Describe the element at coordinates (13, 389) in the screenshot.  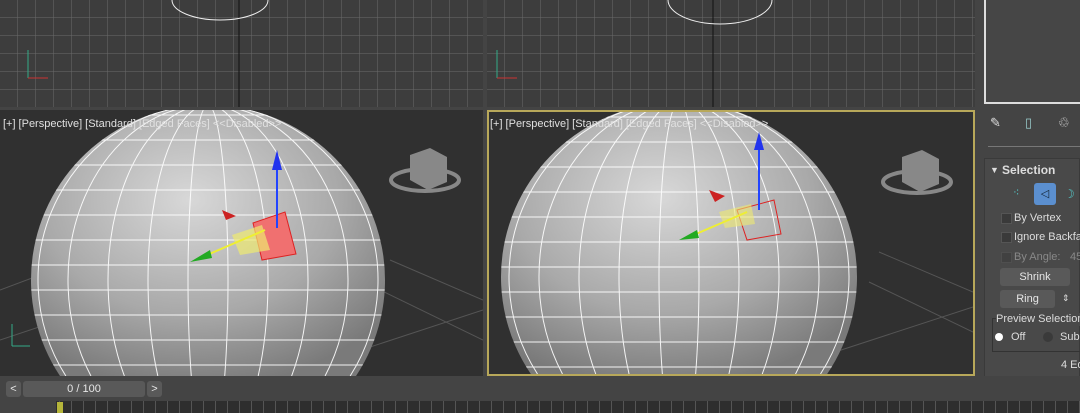
I see `prev-frame-button: <` at that location.